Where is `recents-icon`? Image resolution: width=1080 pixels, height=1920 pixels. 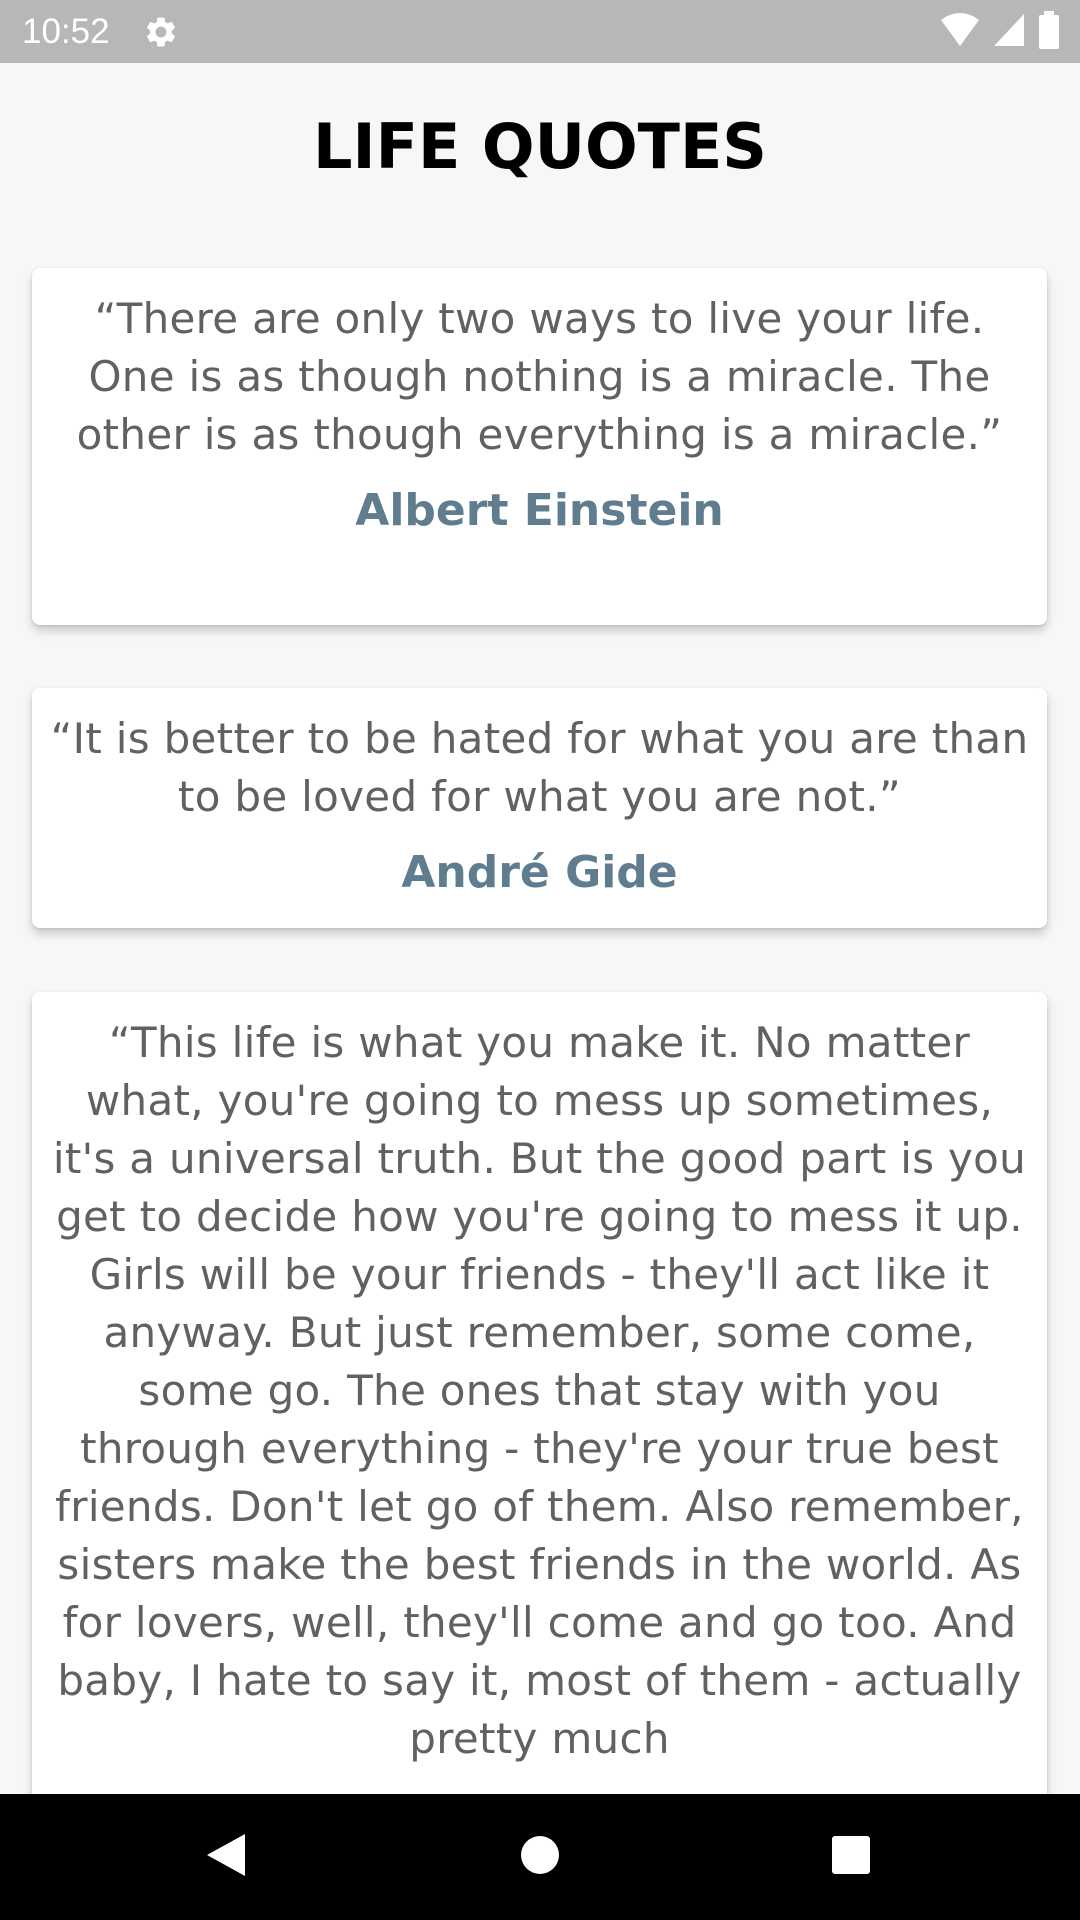 recents-icon is located at coordinates (851, 1857).